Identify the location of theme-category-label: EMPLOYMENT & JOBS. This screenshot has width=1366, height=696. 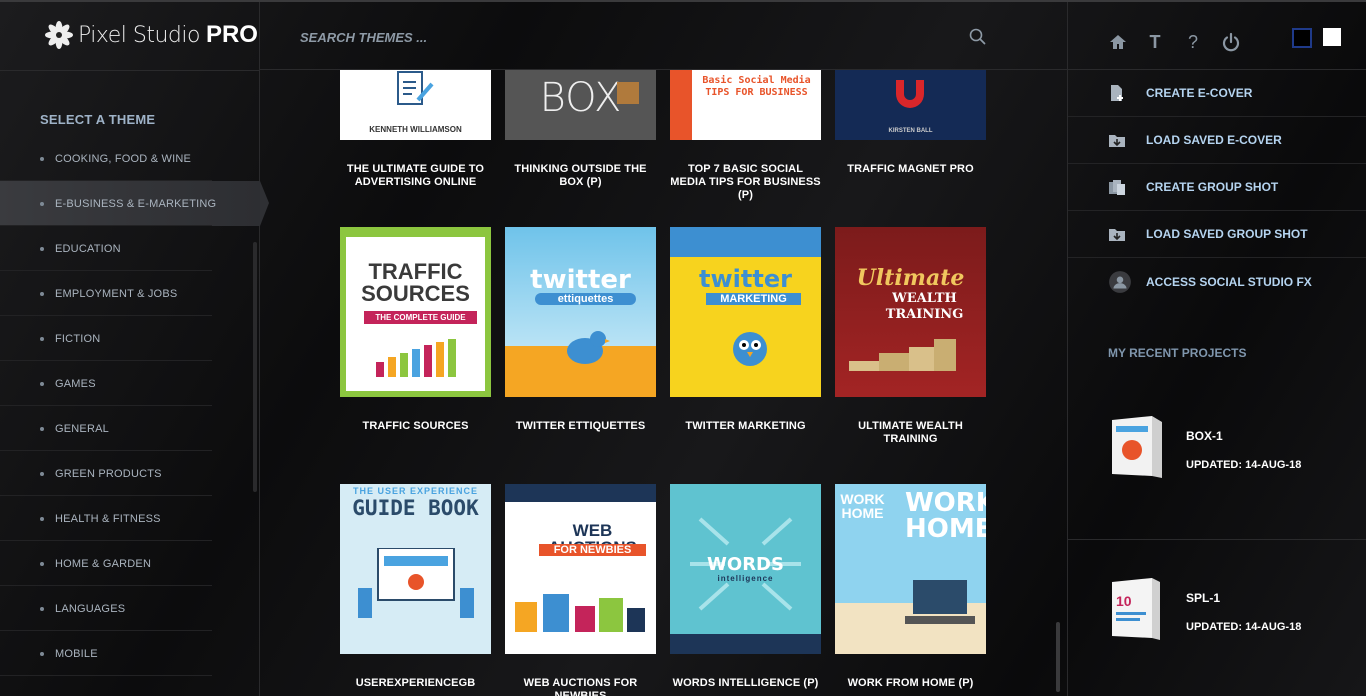
(116, 293).